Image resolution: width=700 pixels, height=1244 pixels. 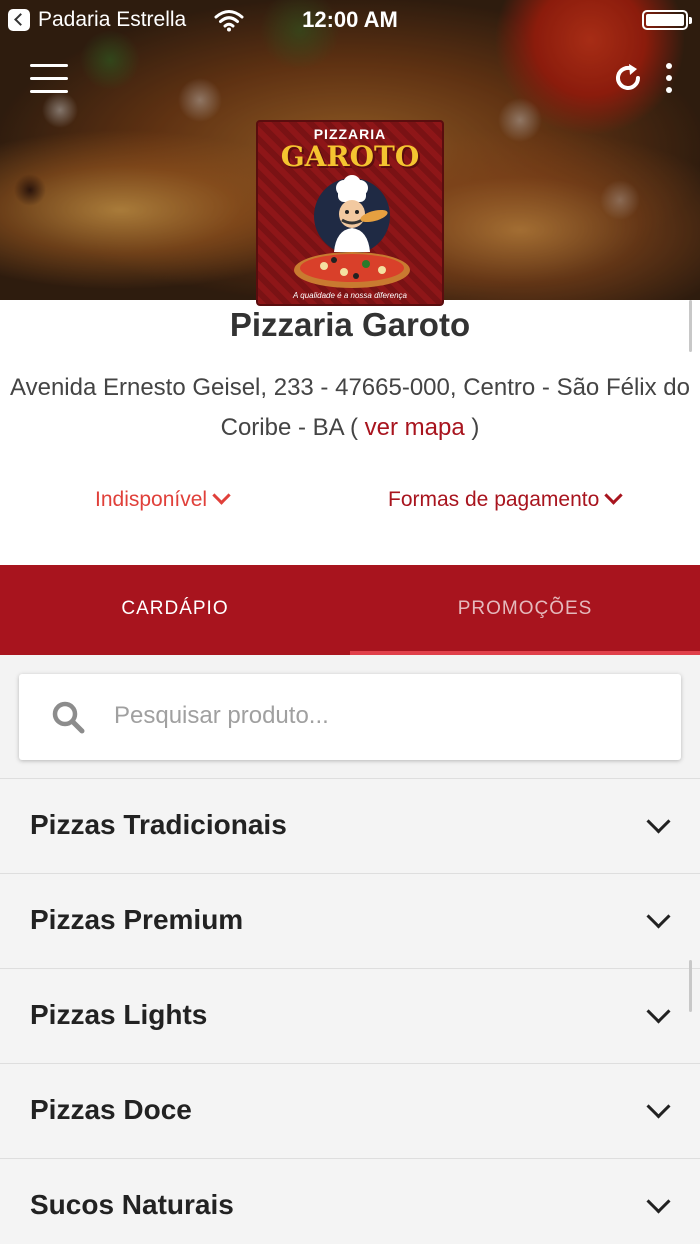 I want to click on tab-indicator, so click(x=525, y=653).